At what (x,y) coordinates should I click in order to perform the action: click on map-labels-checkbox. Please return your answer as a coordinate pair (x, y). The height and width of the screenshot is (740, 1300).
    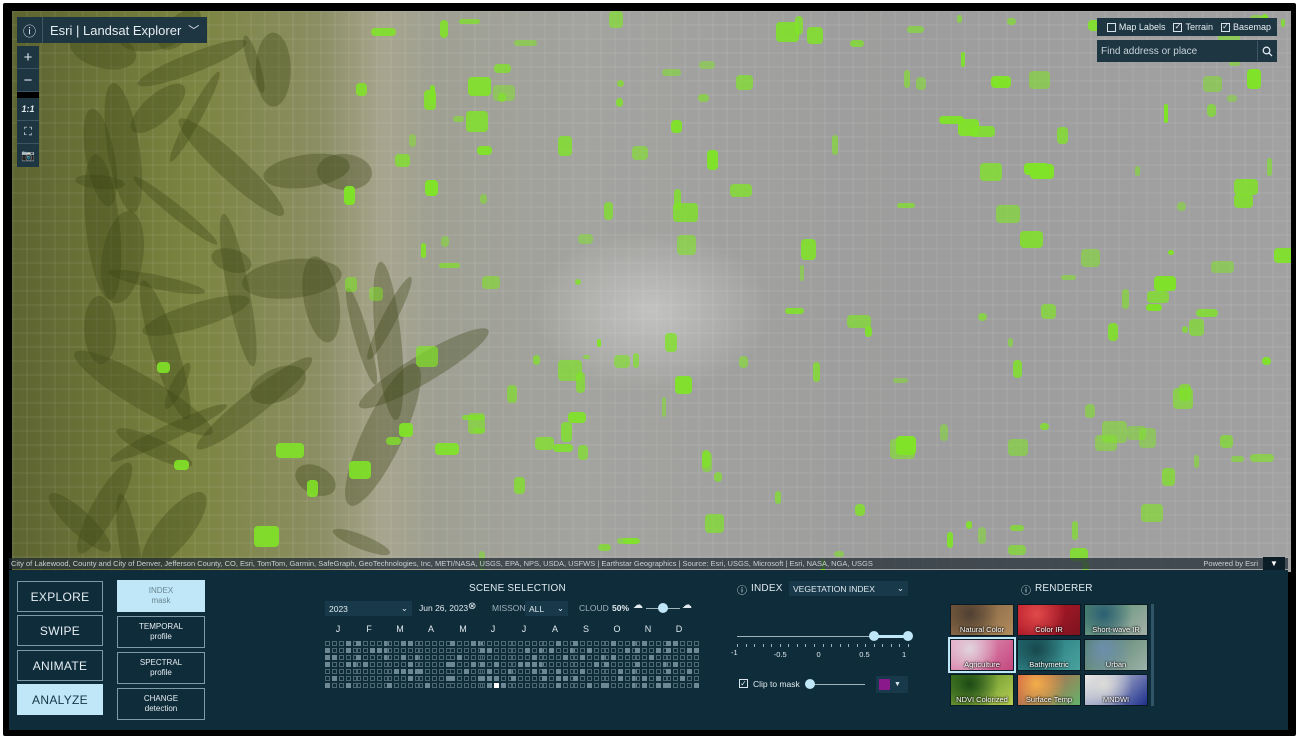
    Looking at the image, I should click on (1111, 27).